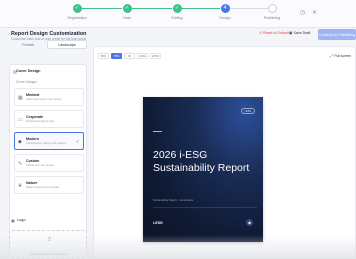 This screenshot has width=356, height=259. Describe the element at coordinates (49, 163) in the screenshot. I see `design-option-custom: ✎ Custom Upload your own design` at that location.